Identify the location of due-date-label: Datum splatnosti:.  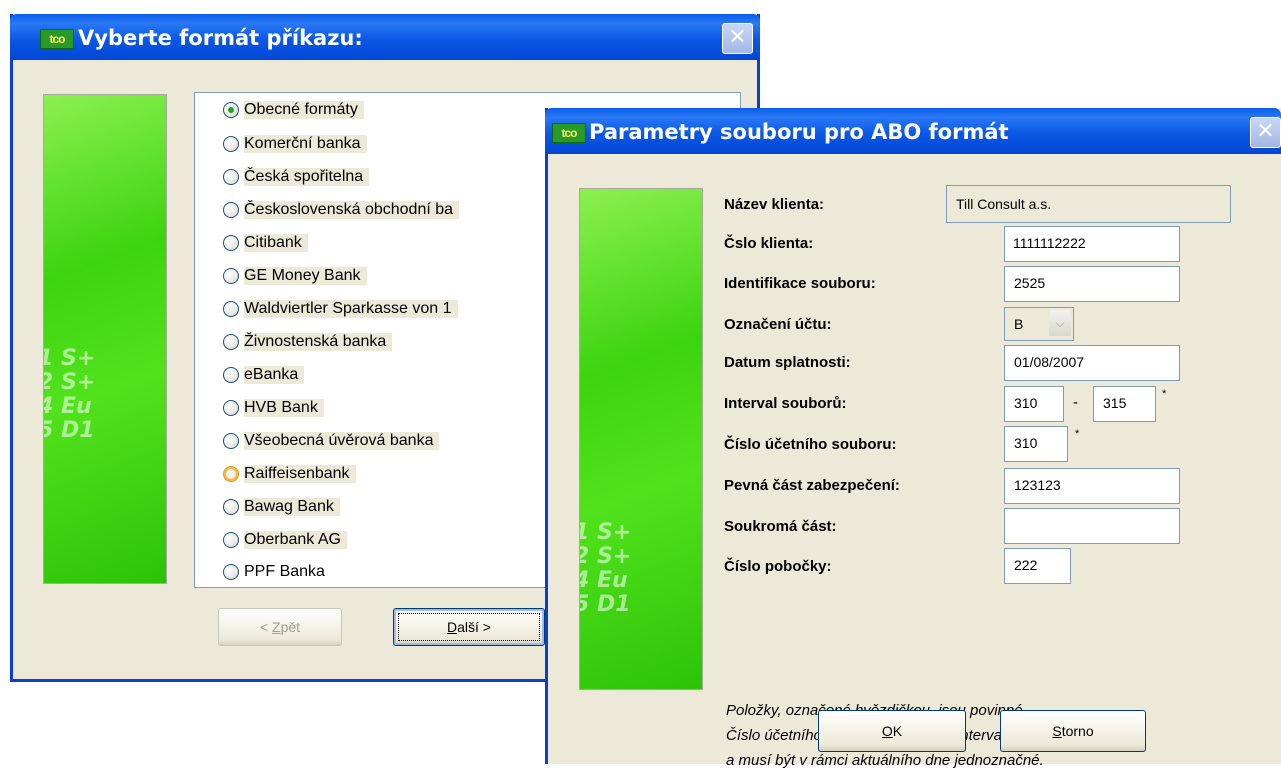
(787, 362).